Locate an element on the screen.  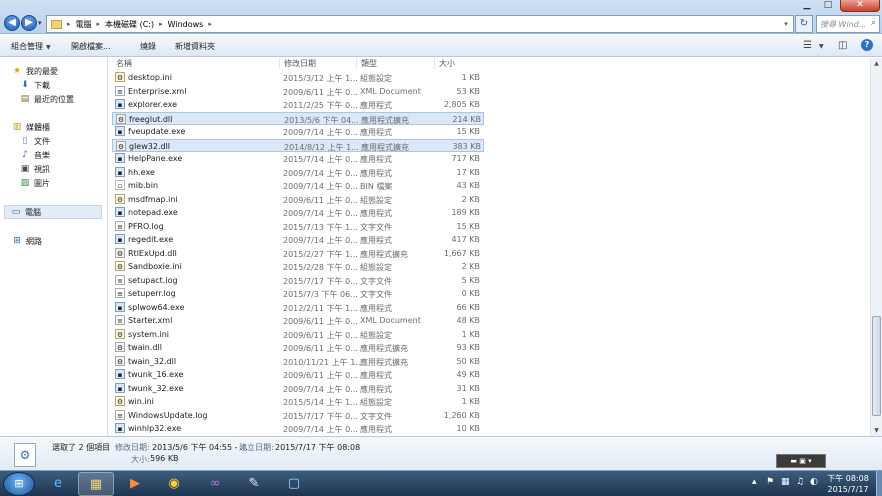
file-row: ⚙ Sandboxie.ini 2015/2/28 下午 0... 組態設定 2 KB is located at coordinates (298, 266).